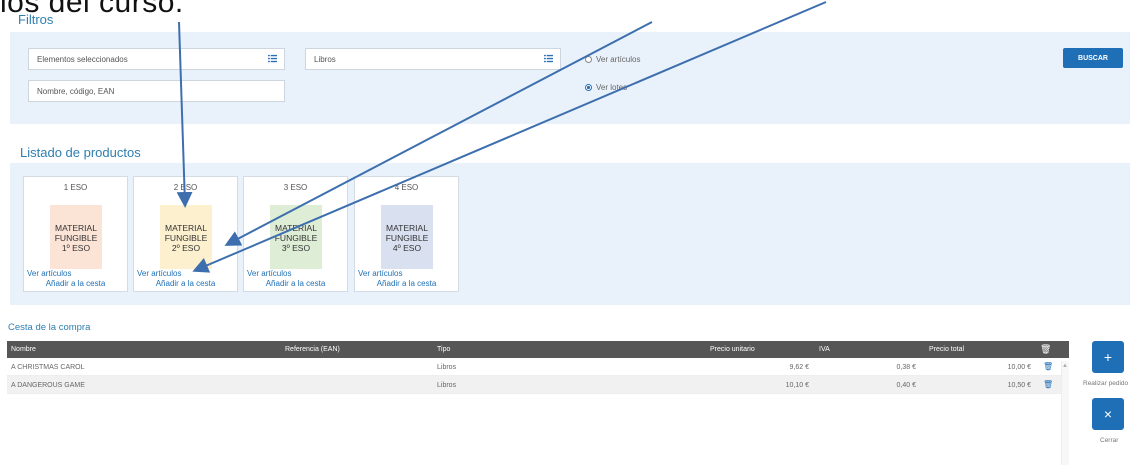 This screenshot has height=465, width=1132. I want to click on product-thumbnail: MATERIAL FUNGIBLE 1º ESO, so click(76, 237).